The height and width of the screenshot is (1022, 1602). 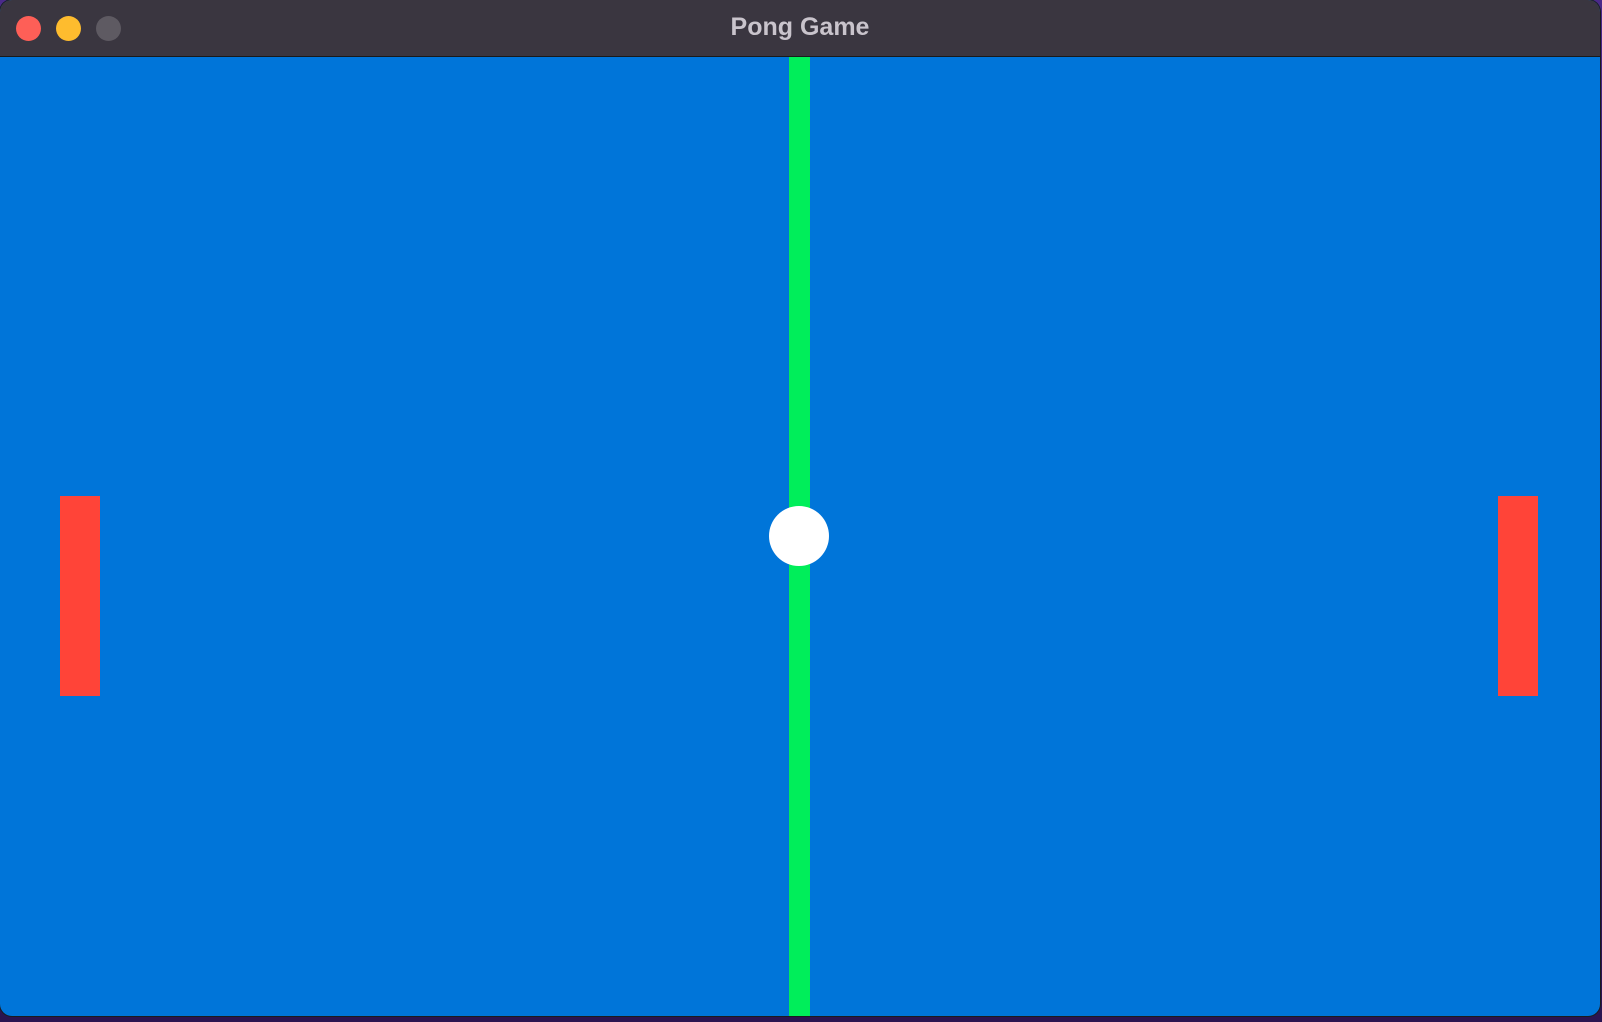 I want to click on title-bar: Pong Game, so click(x=800, y=28).